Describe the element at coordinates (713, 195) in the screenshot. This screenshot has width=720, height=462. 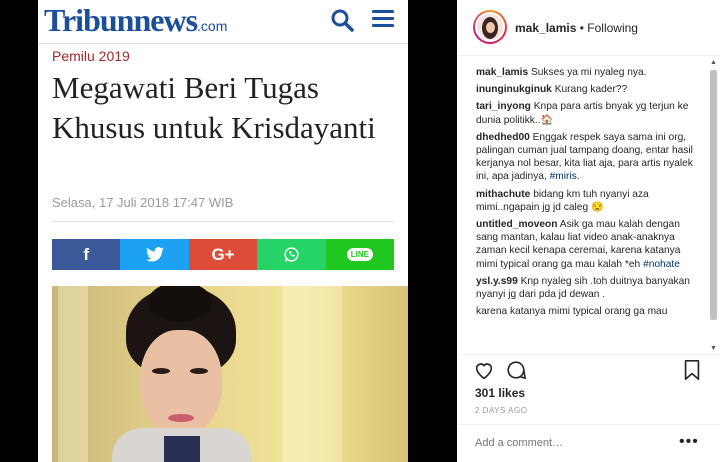
I see `scroll-thumb` at that location.